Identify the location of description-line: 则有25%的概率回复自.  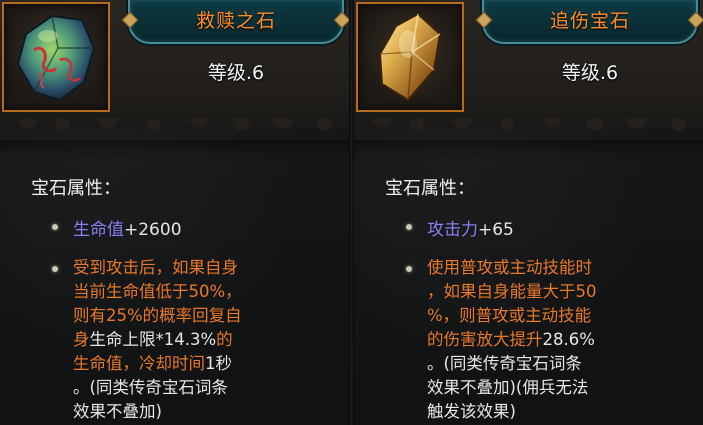
(178, 316).